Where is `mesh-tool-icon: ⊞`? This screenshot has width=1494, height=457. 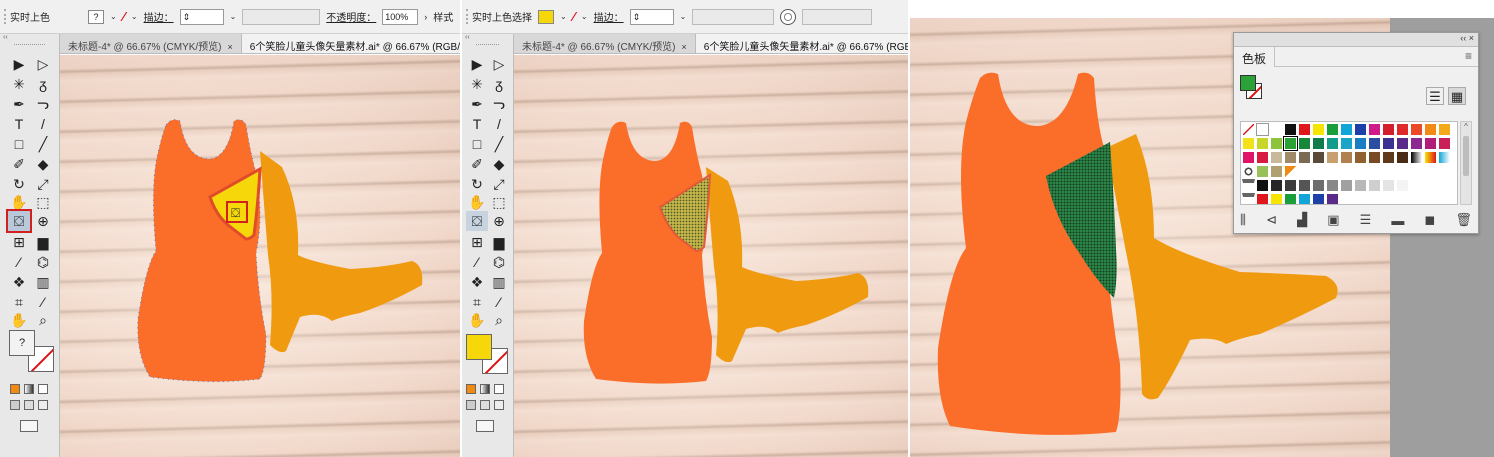 mesh-tool-icon: ⊞ is located at coordinates (477, 242).